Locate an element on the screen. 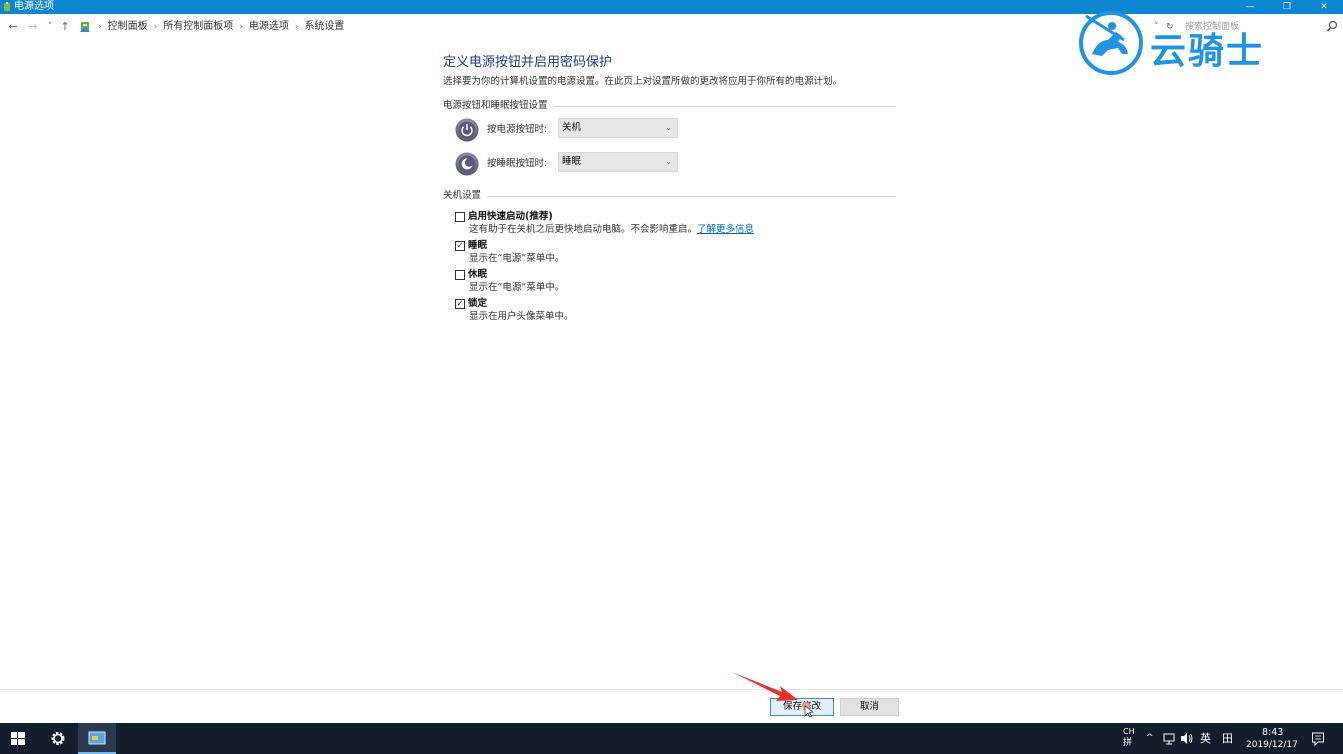  yunqishi-watermark: 云骑士 is located at coordinates (1193, 45).